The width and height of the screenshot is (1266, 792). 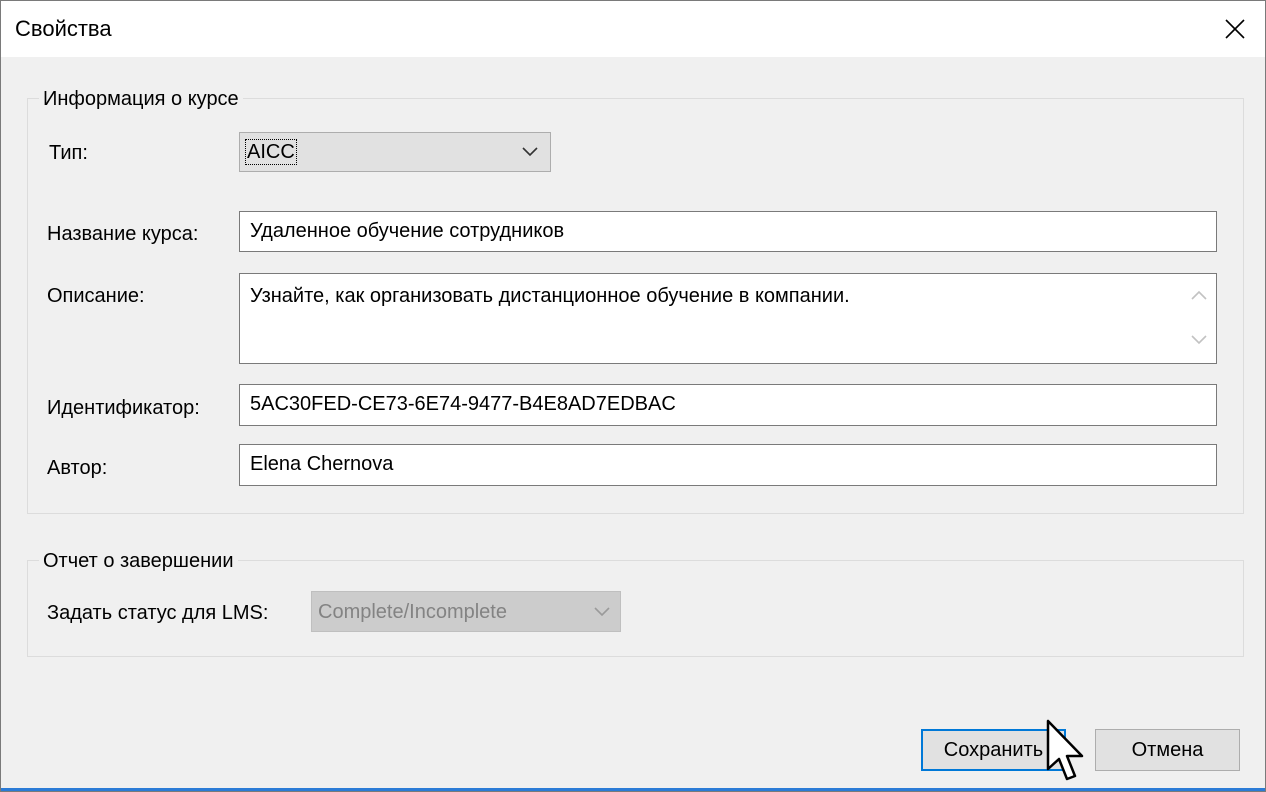 I want to click on identifier-input: 5AC30FED-CE73-6E74-9477-B4E8AD7EDBAC, so click(x=728, y=405).